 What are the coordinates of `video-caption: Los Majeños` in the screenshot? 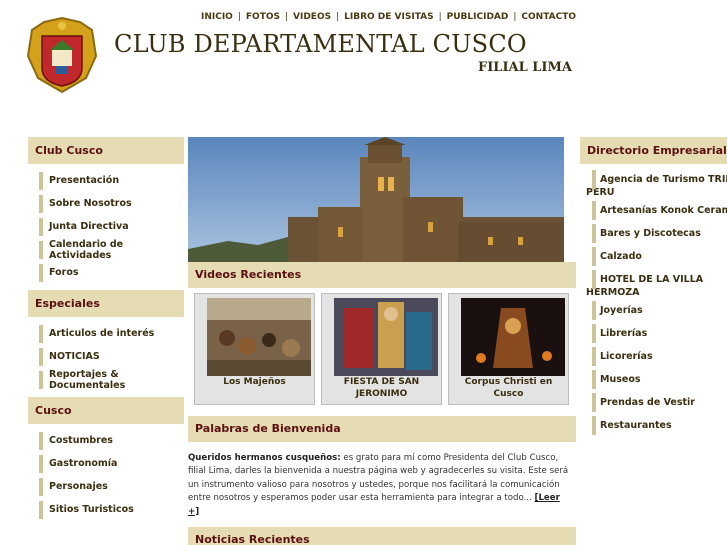 It's located at (254, 382).